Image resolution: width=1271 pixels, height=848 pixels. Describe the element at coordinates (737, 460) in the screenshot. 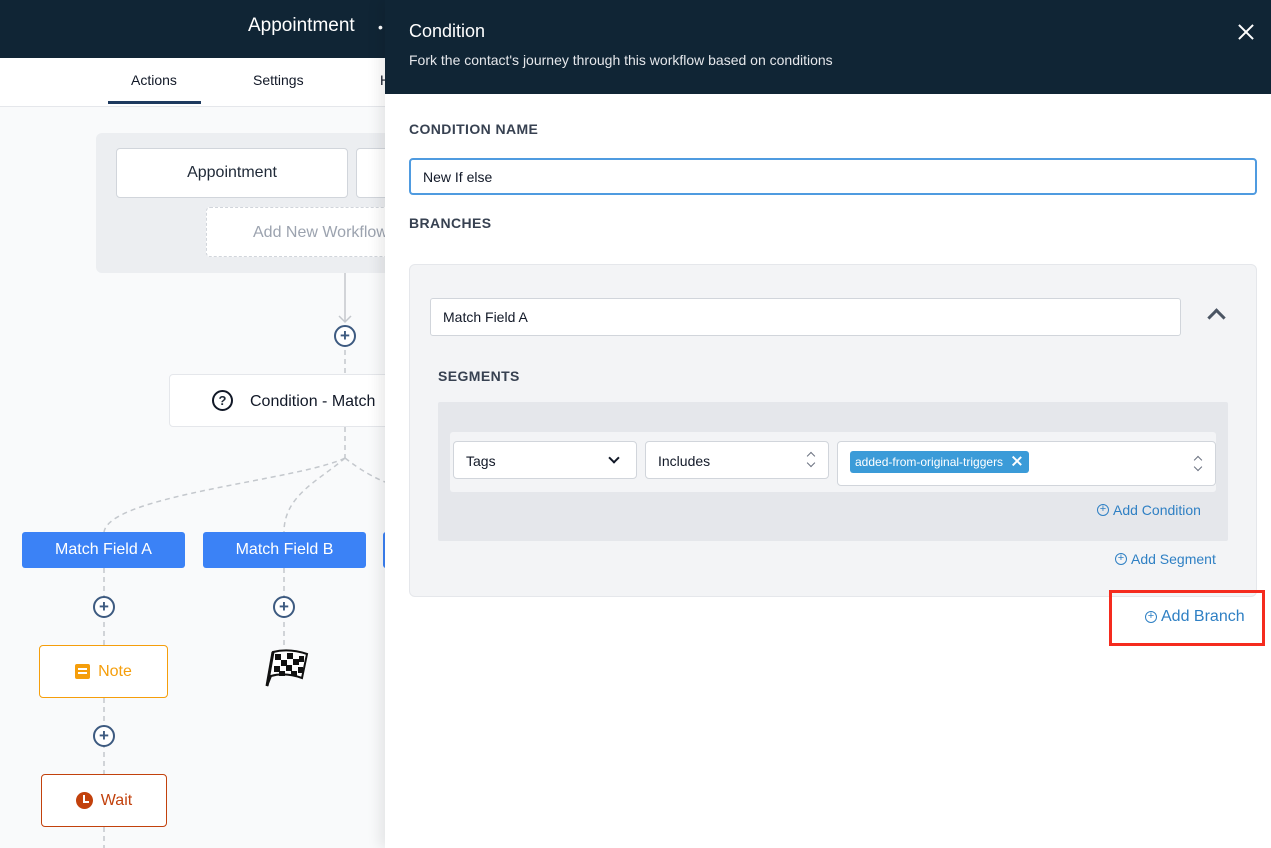

I see `condition-operator-select: Includes` at that location.